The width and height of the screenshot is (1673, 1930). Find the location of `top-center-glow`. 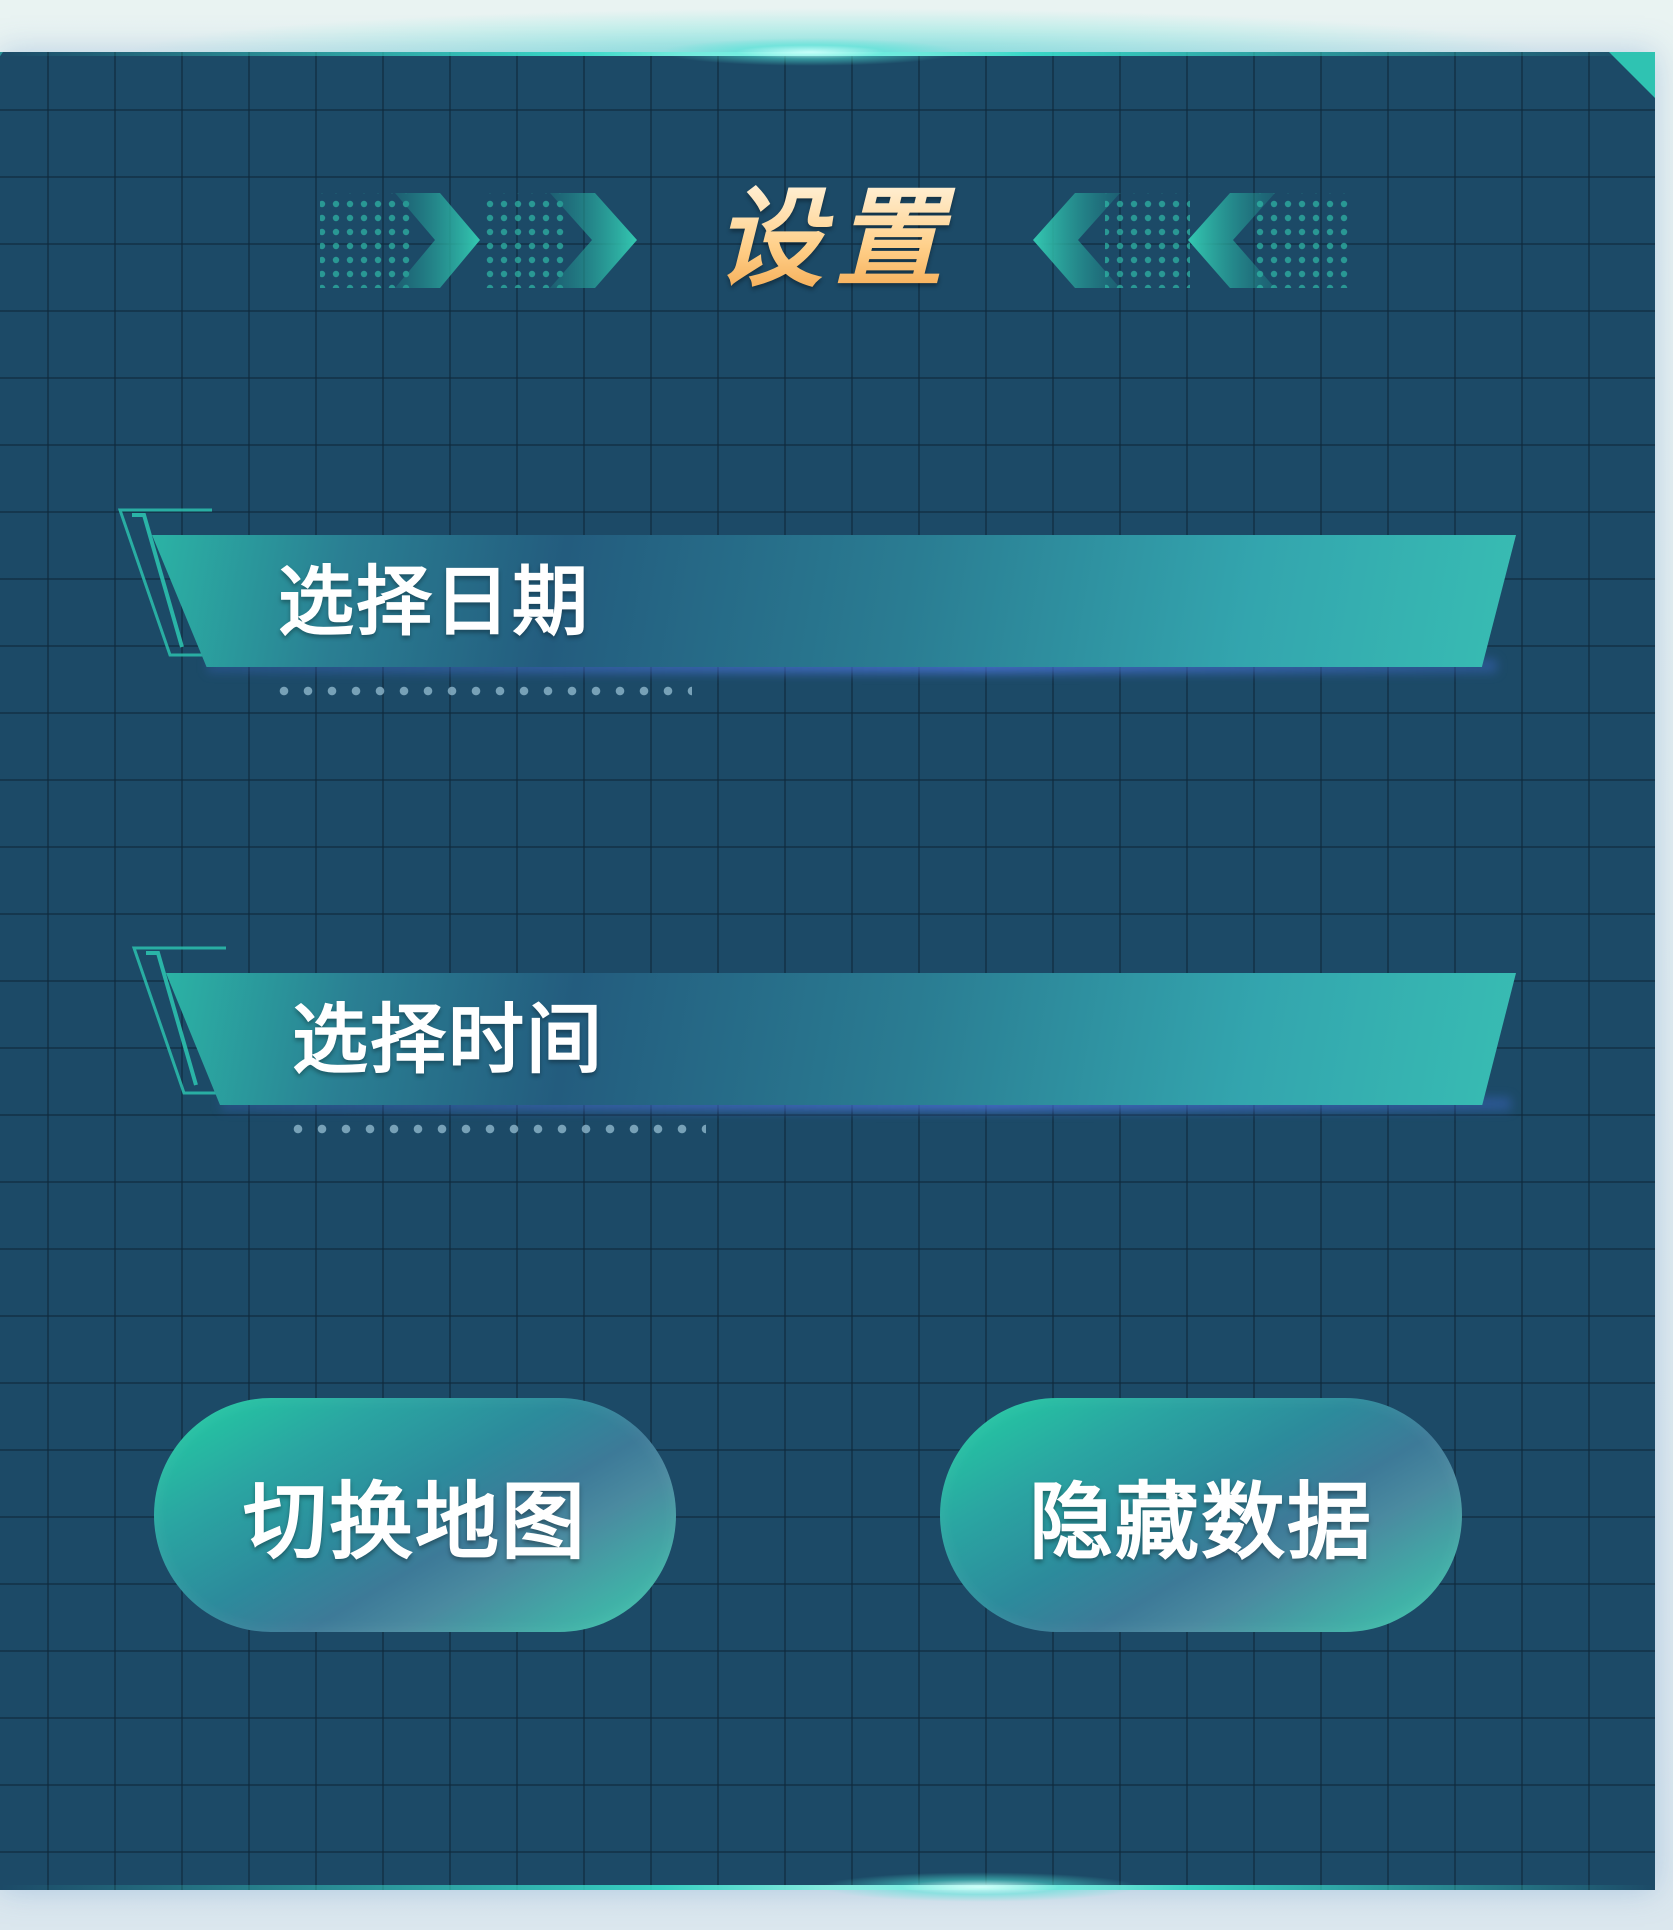

top-center-glow is located at coordinates (810, 52).